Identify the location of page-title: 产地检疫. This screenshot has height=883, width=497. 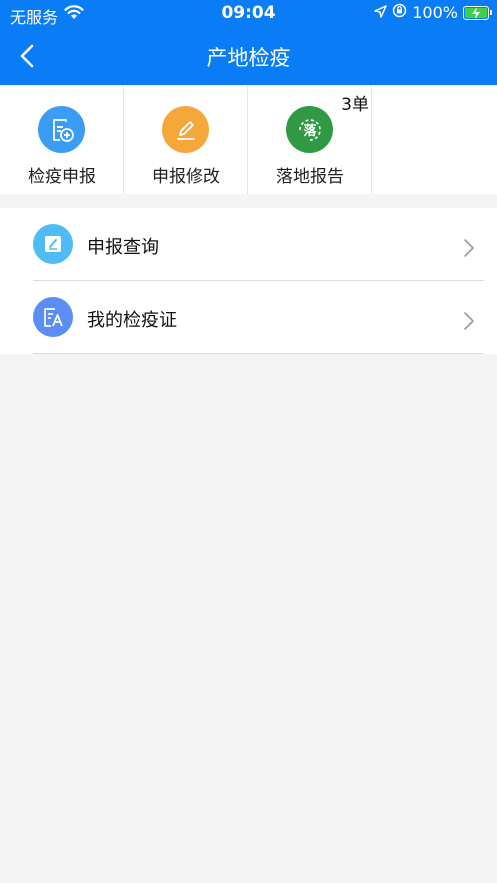
(248, 58).